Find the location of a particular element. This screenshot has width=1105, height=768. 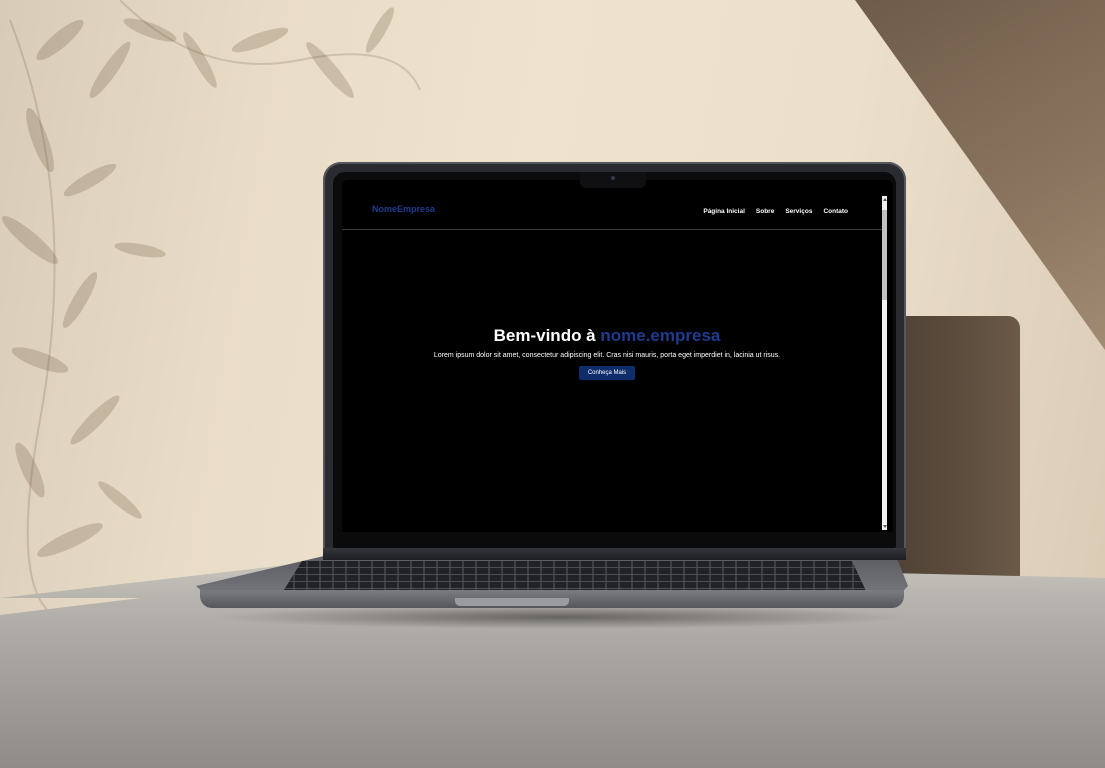

camera-icon is located at coordinates (613, 178).